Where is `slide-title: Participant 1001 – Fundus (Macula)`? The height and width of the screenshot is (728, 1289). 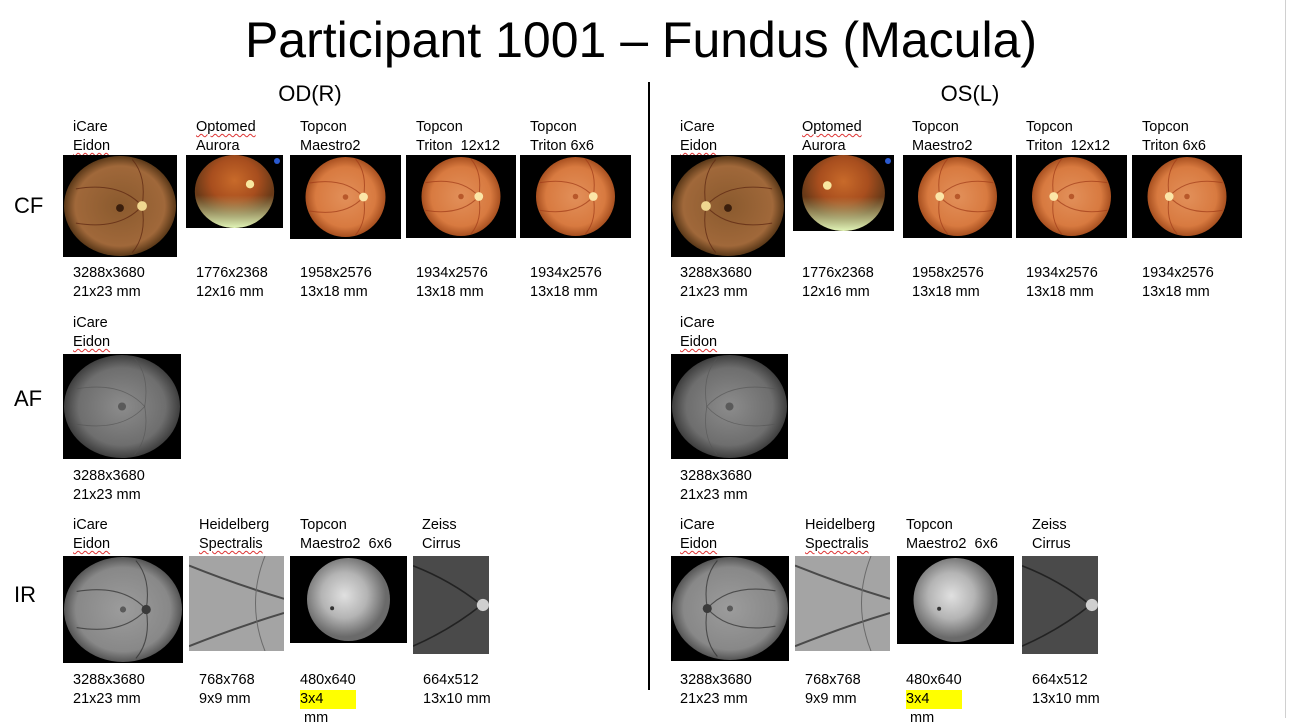 slide-title: Participant 1001 – Fundus (Macula) is located at coordinates (641, 40).